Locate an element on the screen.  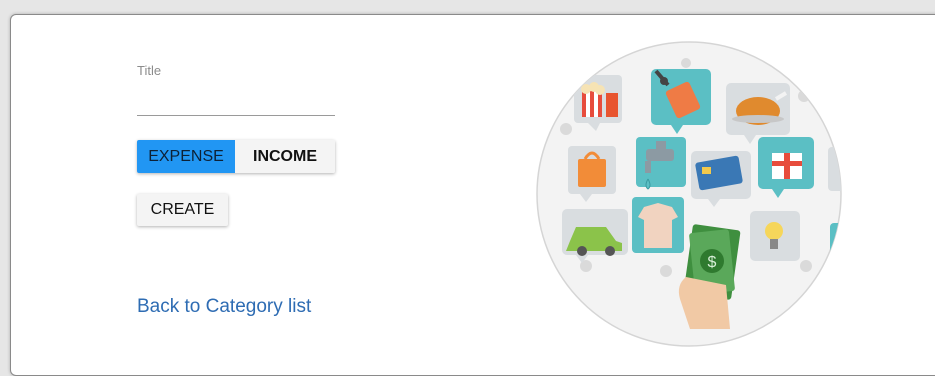
lightbulb-icon is located at coordinates (775, 236).